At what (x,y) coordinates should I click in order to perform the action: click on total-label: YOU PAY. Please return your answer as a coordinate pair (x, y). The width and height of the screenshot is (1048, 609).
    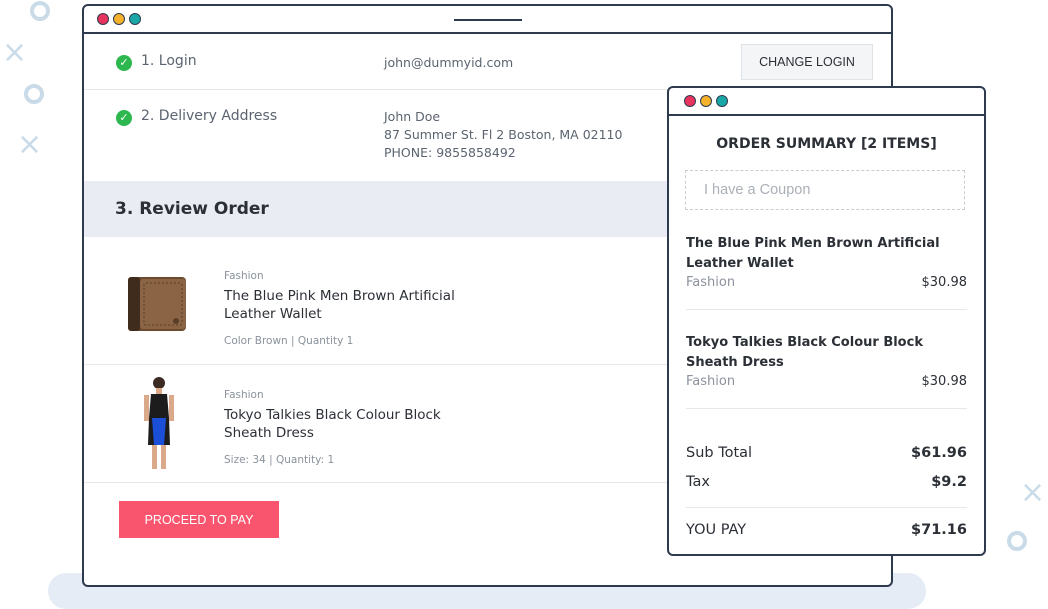
    Looking at the image, I should click on (716, 530).